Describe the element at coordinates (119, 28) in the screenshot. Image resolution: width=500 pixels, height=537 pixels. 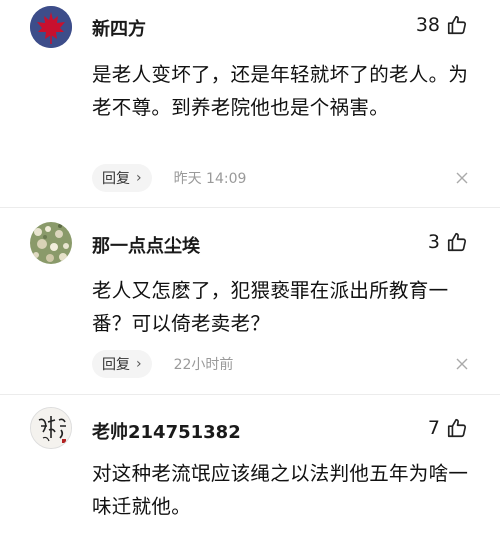
I see `username: 新四方` at that location.